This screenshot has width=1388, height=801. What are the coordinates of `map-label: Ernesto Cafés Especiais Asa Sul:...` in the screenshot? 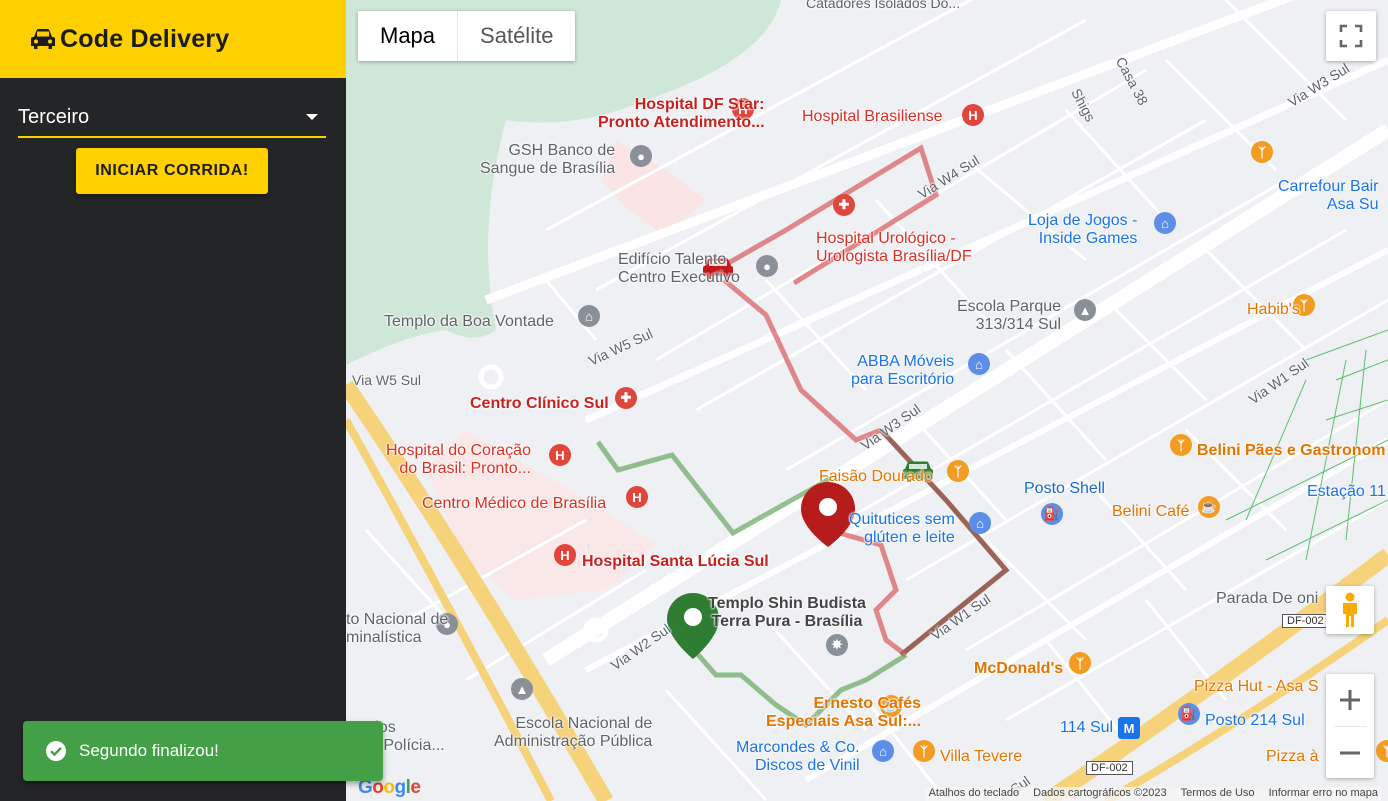 It's located at (844, 712).